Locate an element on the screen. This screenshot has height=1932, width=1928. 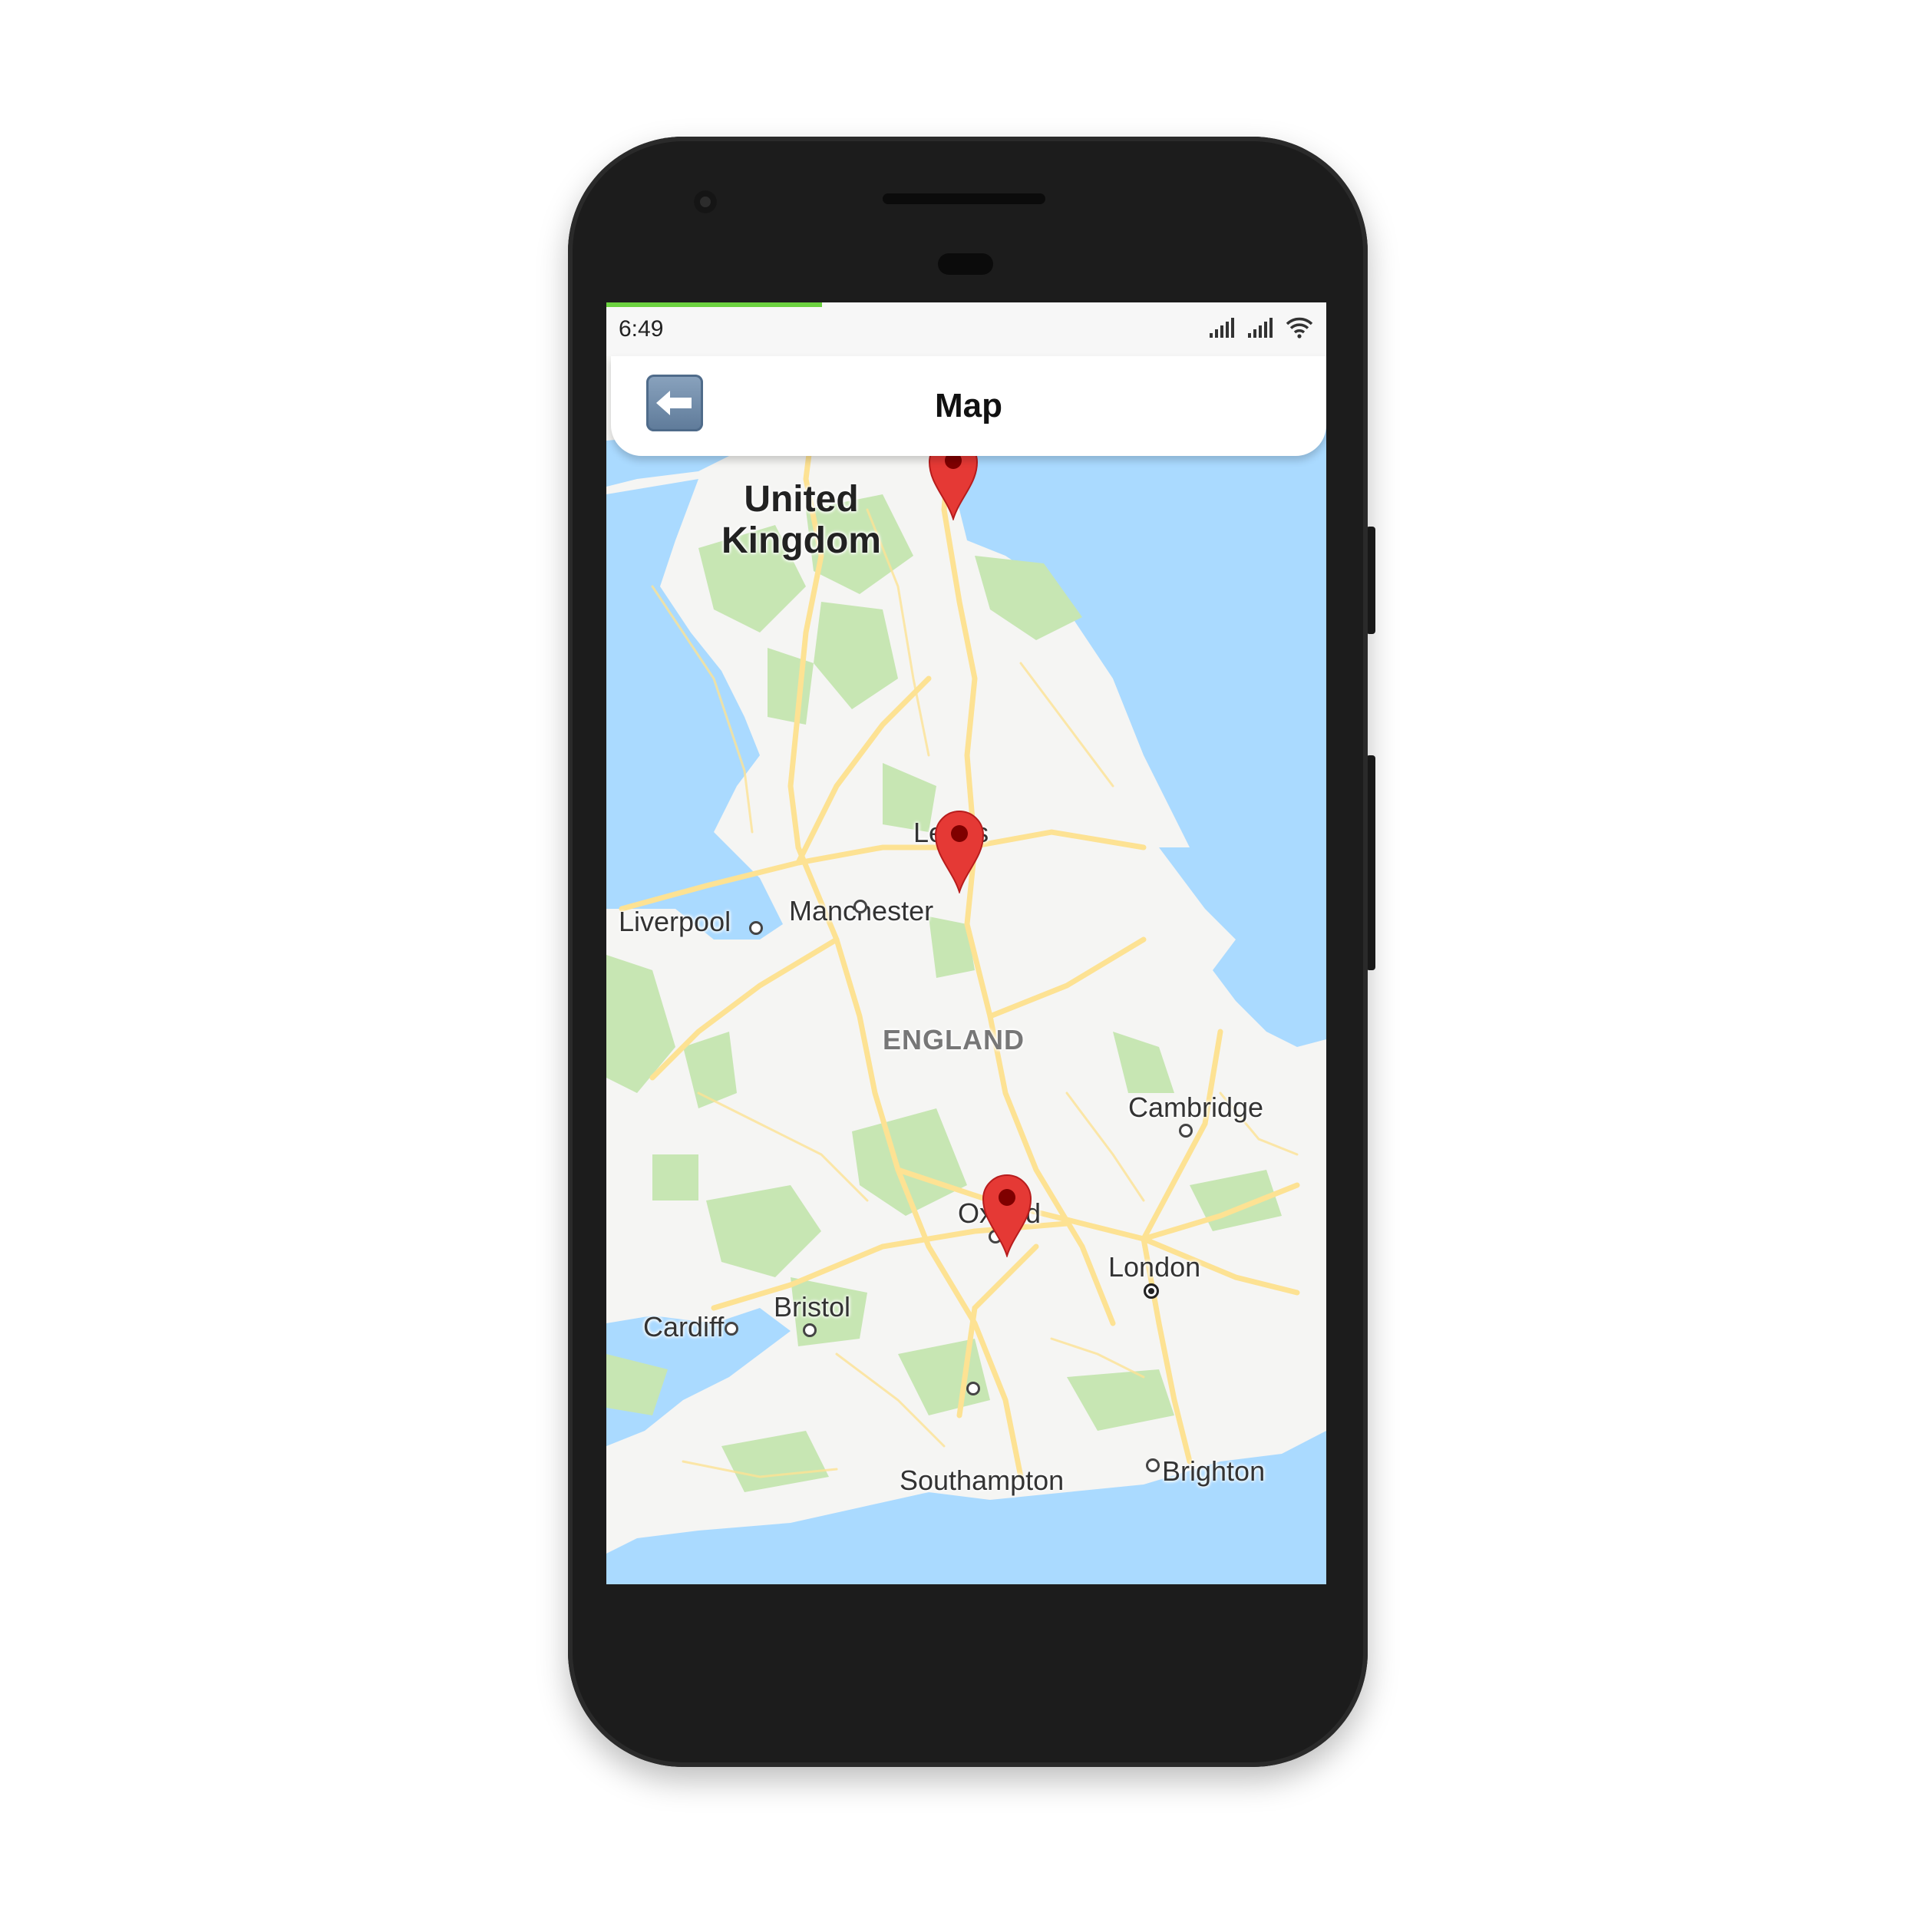
city-label-london: London is located at coordinates (1154, 1267).